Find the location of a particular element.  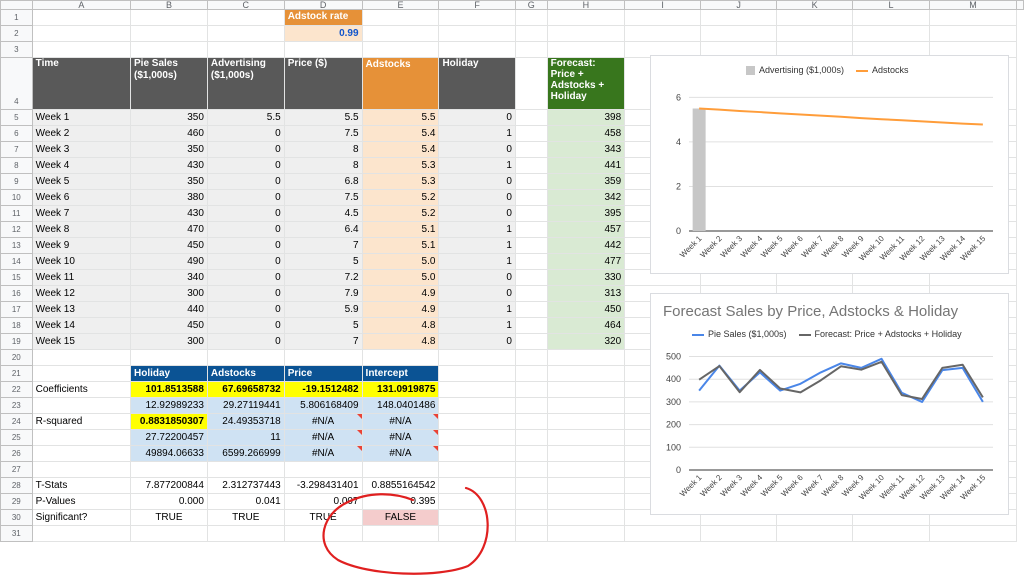

price-cell: 5.9 is located at coordinates (323, 309).